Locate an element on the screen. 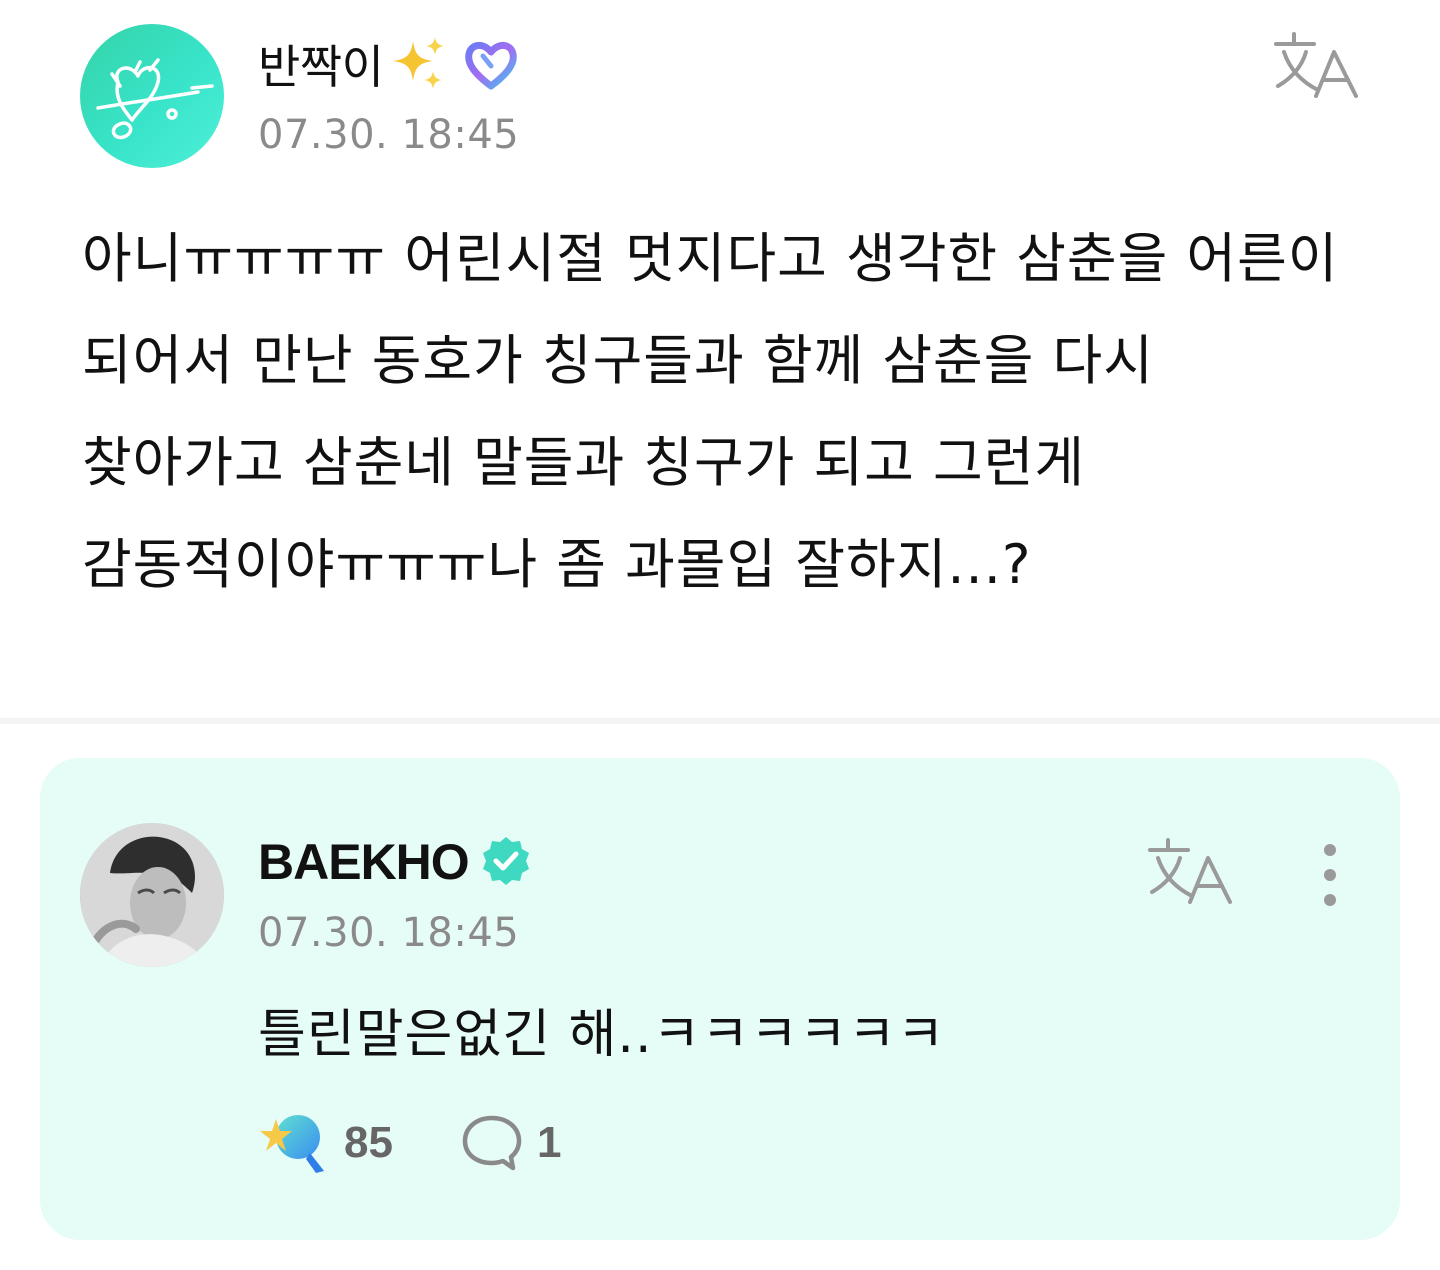 This screenshot has height=1270, width=1440. artist-avatar is located at coordinates (152, 895).